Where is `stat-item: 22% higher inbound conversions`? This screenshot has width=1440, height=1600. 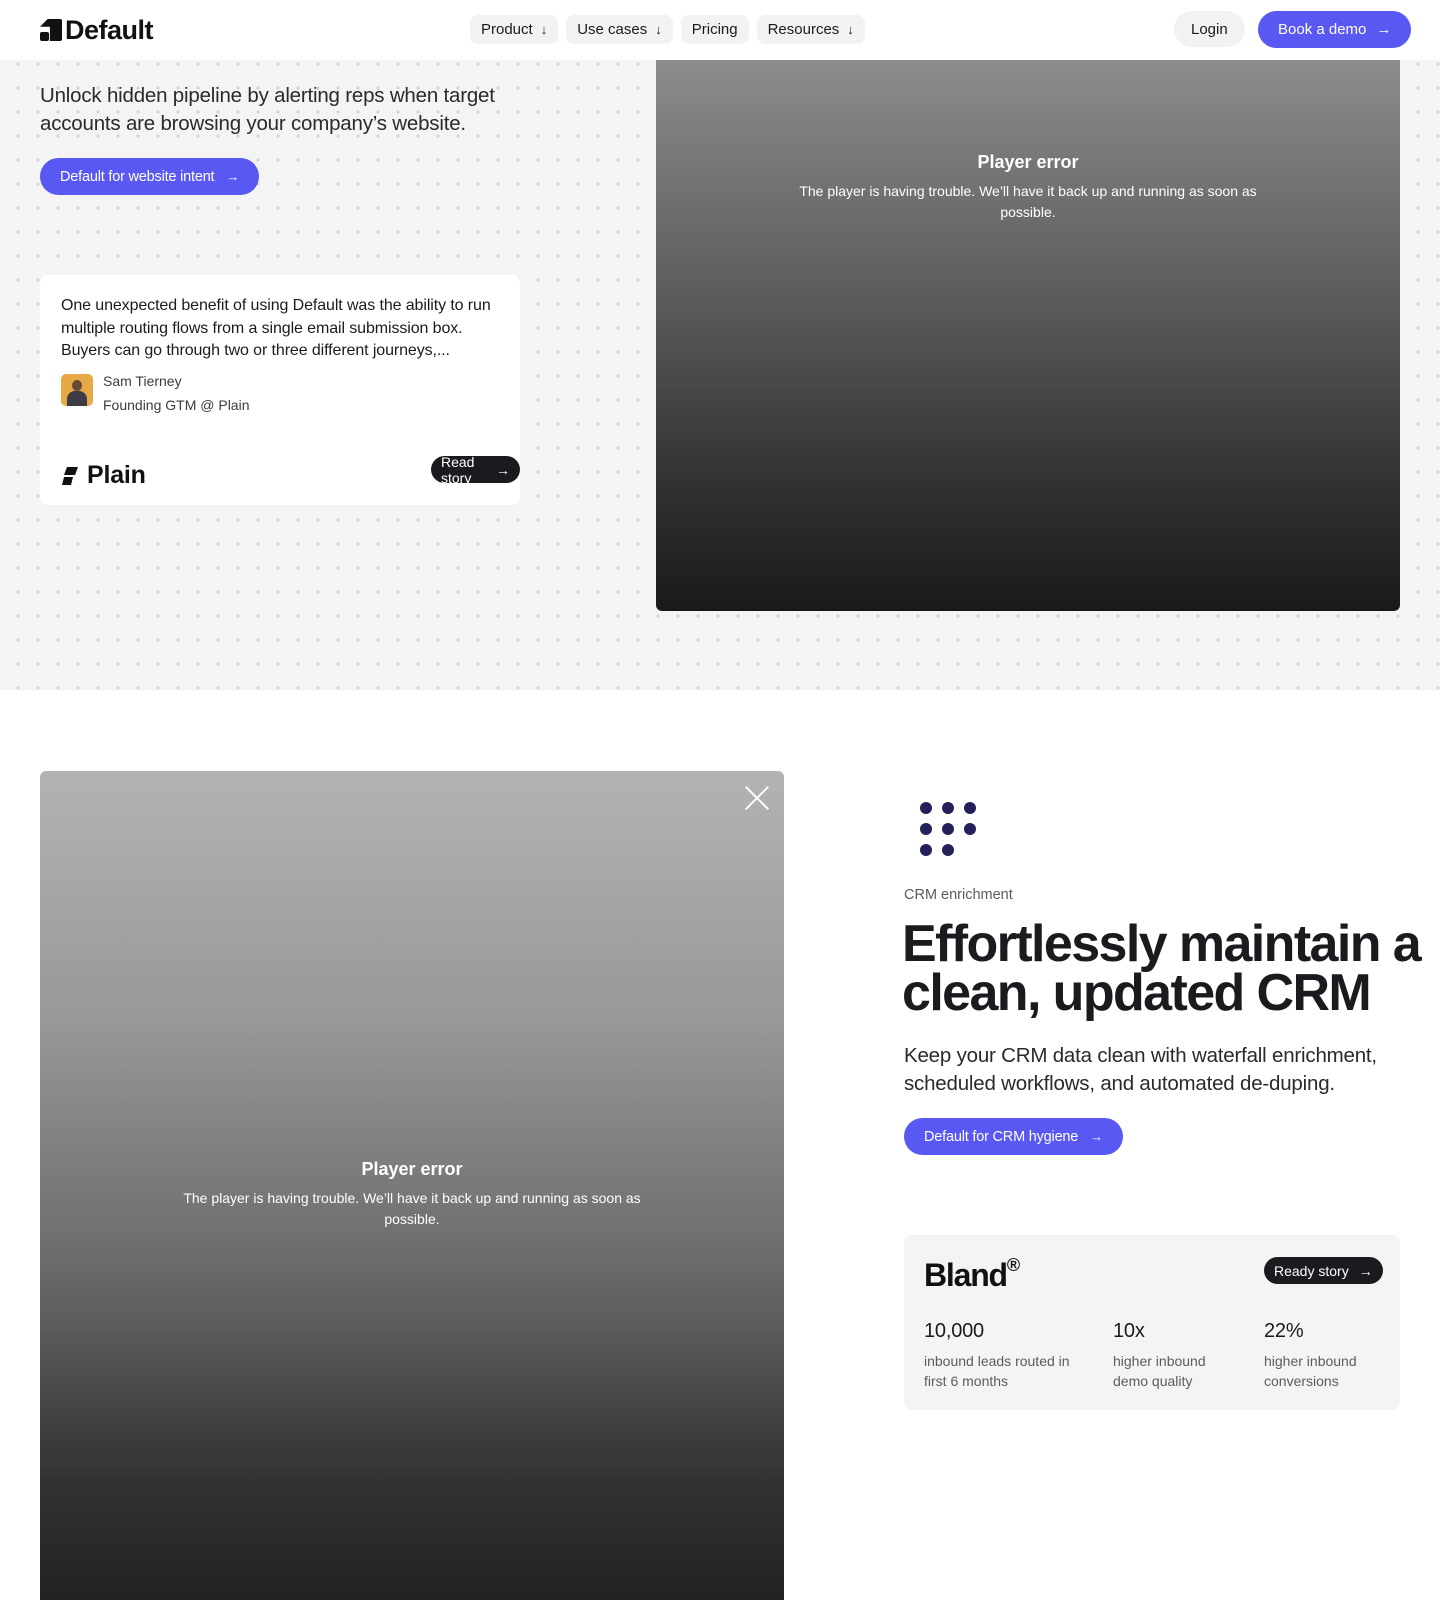
stat-item: 22% higher inbound conversions is located at coordinates (1324, 1355).